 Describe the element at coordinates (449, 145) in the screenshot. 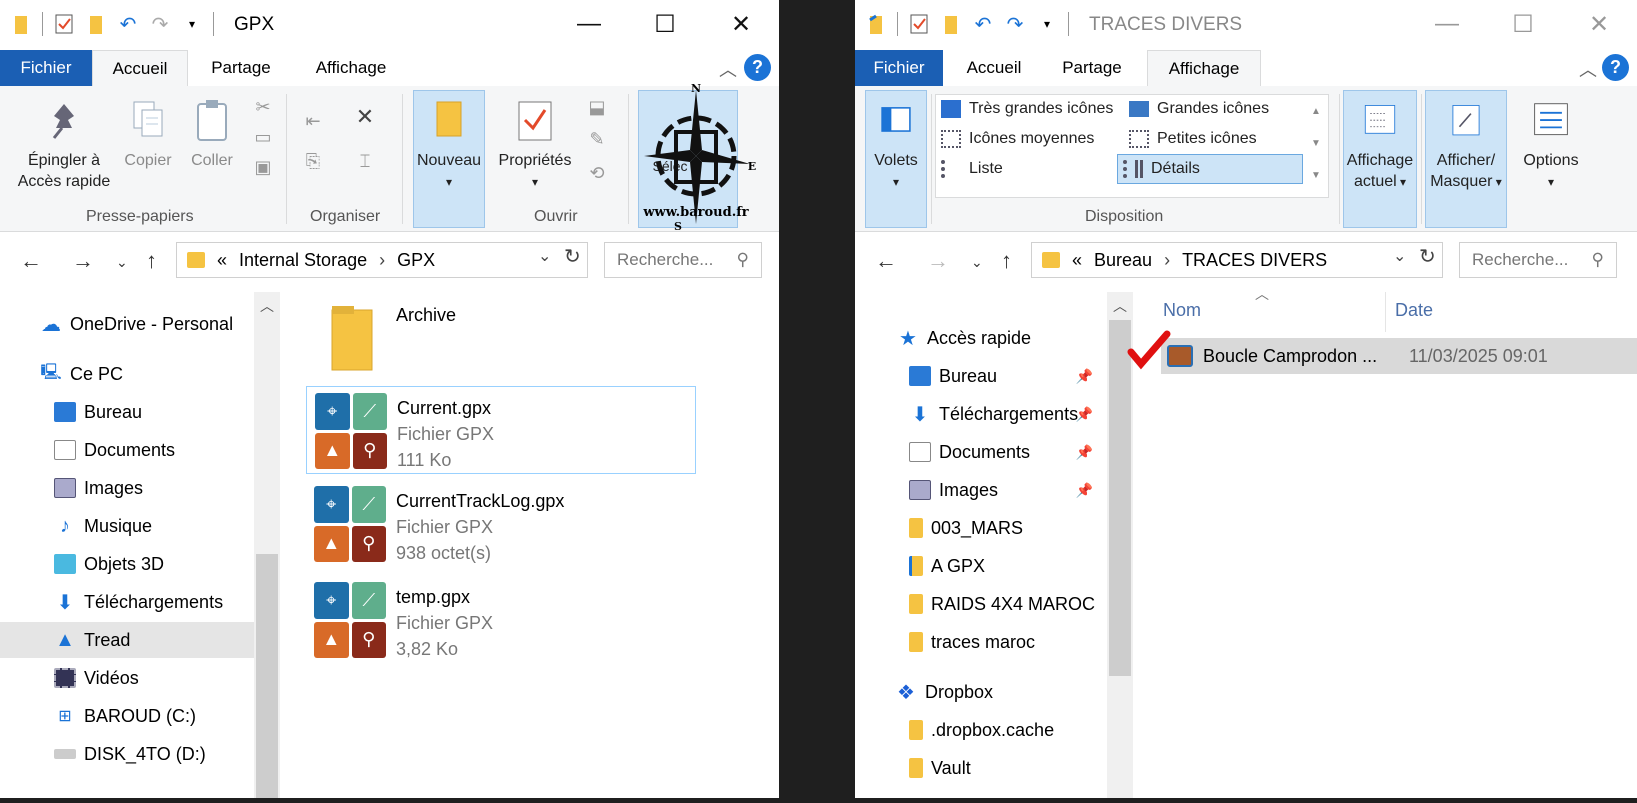

I see `new-item-button: Nouveau ▾` at that location.